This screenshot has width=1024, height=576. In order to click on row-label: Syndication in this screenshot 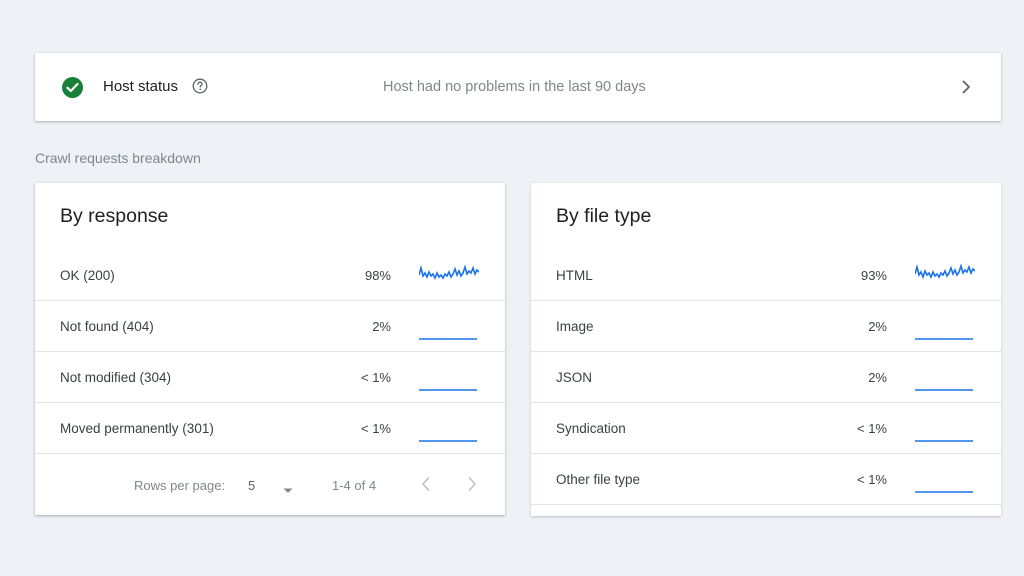, I will do `click(591, 428)`.